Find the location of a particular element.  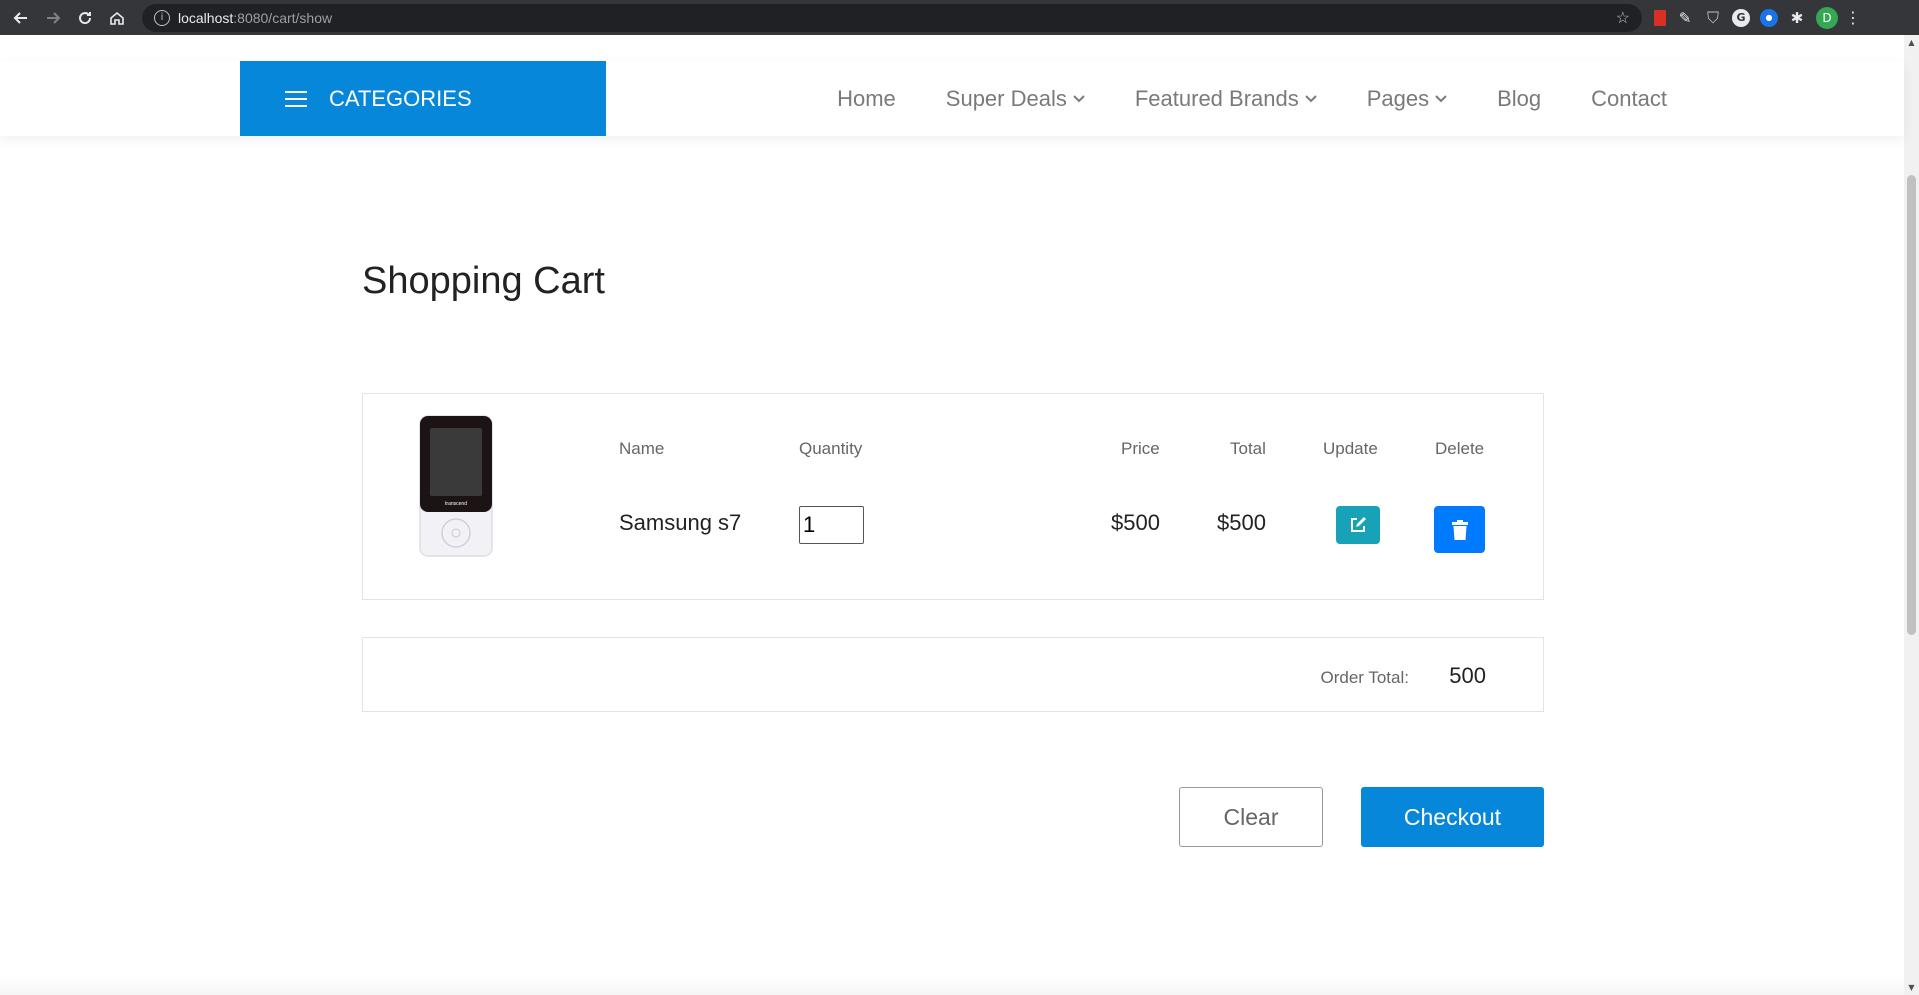

nav-featured-brands-label: Featured Brands is located at coordinates (1216, 98).